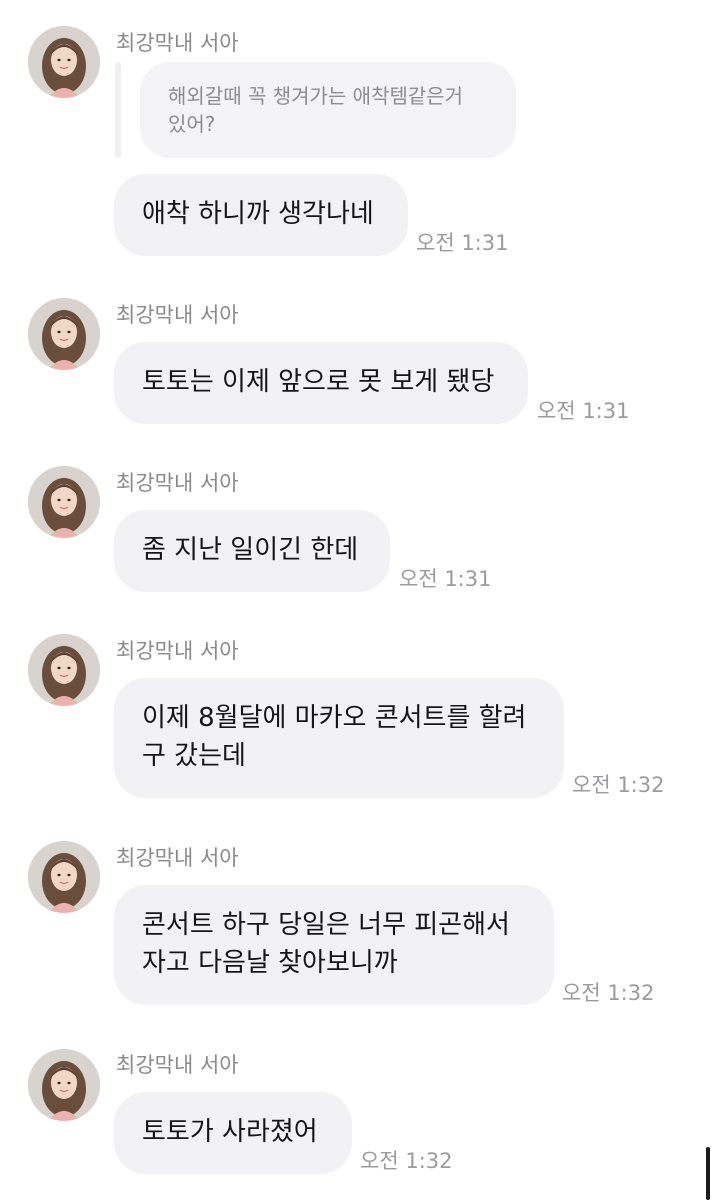 This screenshot has height=1200, width=717. What do you see at coordinates (118, 110) in the screenshot?
I see `reply-quote-bar` at bounding box center [118, 110].